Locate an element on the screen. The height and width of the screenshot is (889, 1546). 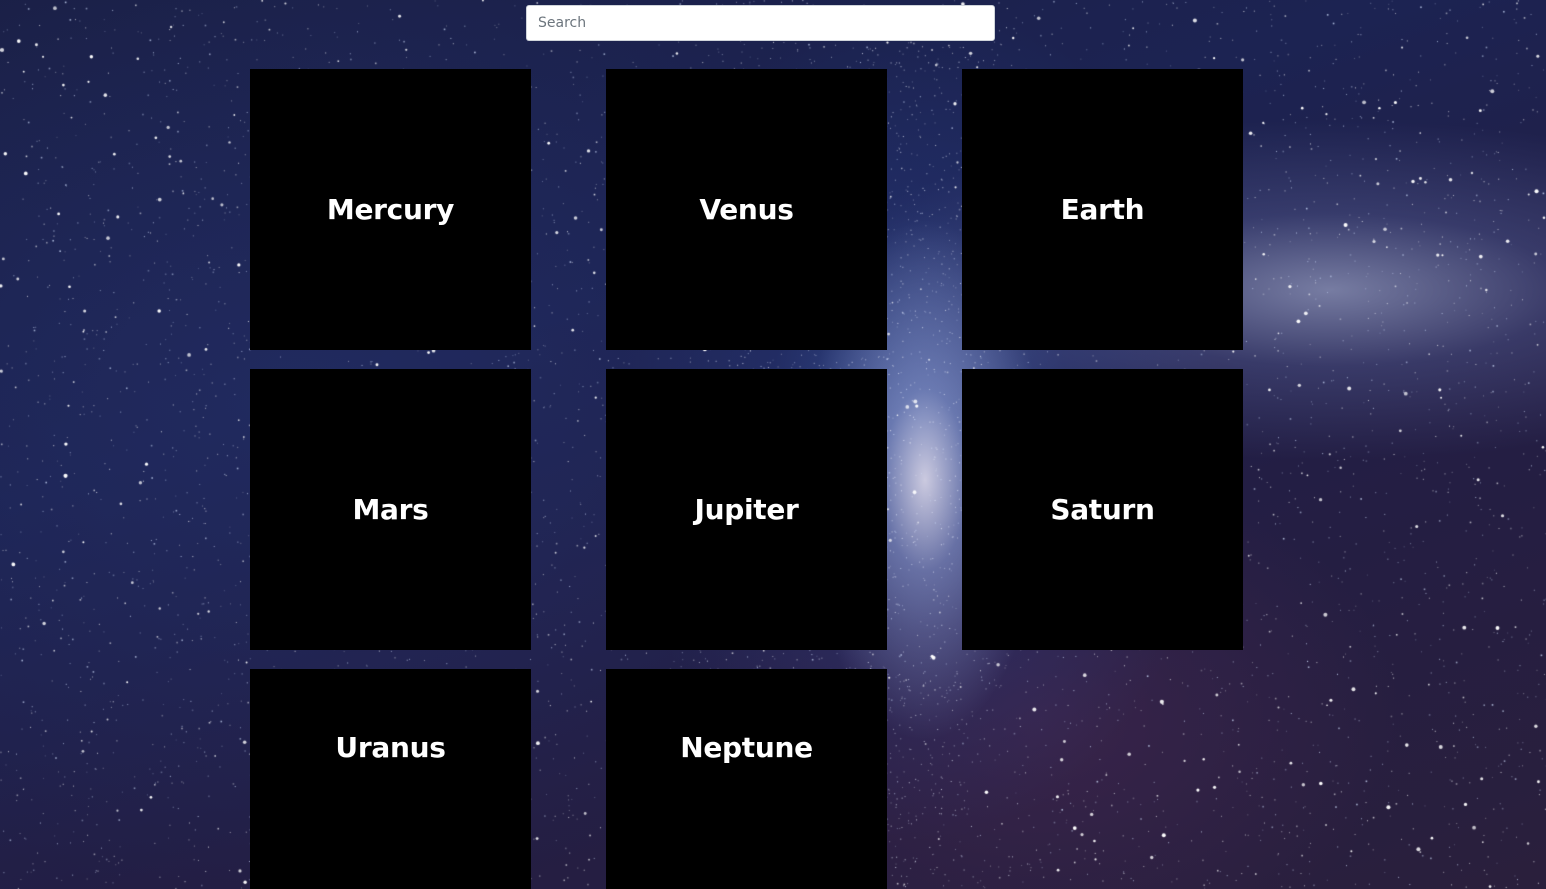
planet-card-venus: Venus is located at coordinates (746, 209).